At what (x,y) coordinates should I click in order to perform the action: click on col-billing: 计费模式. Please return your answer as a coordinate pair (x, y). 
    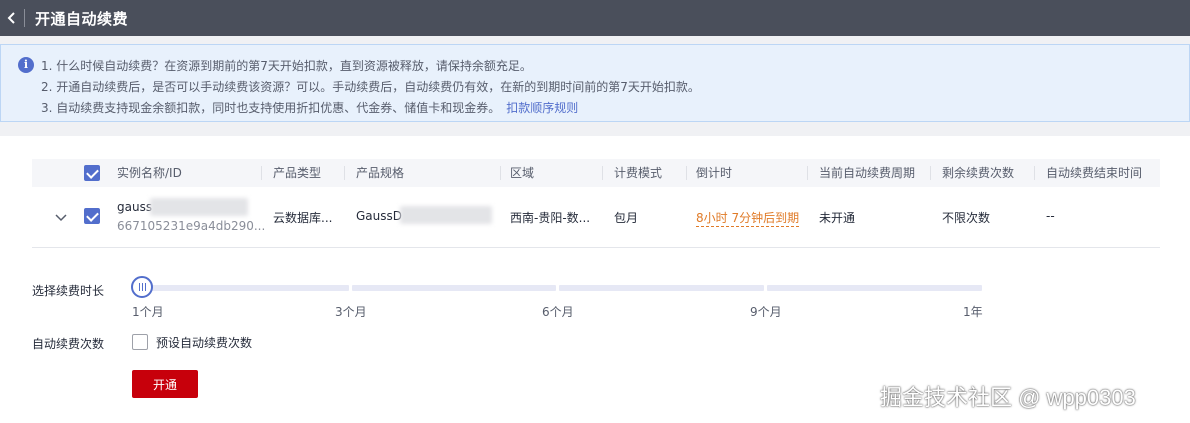
    Looking at the image, I should click on (646, 173).